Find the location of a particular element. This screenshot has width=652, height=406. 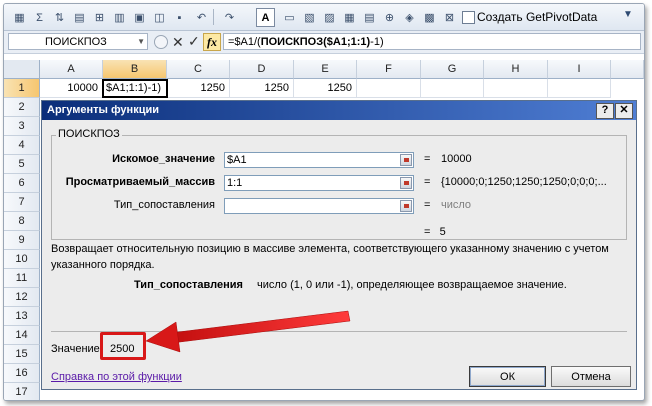

cancel-icon: ✕ is located at coordinates (178, 42).